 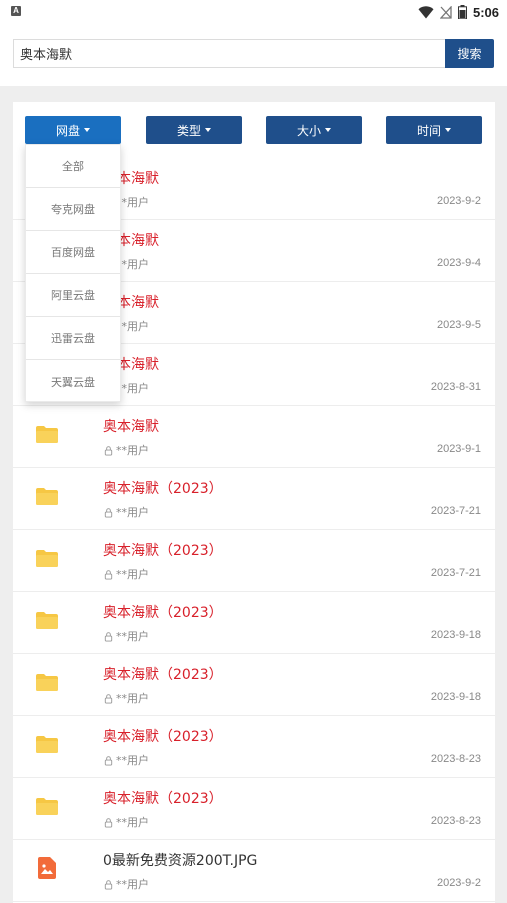 What do you see at coordinates (426, 11) in the screenshot?
I see `wifi-icon` at bounding box center [426, 11].